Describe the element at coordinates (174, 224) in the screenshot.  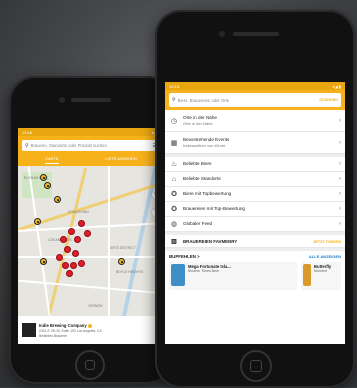
I see `globe-icon: ◍` at that location.